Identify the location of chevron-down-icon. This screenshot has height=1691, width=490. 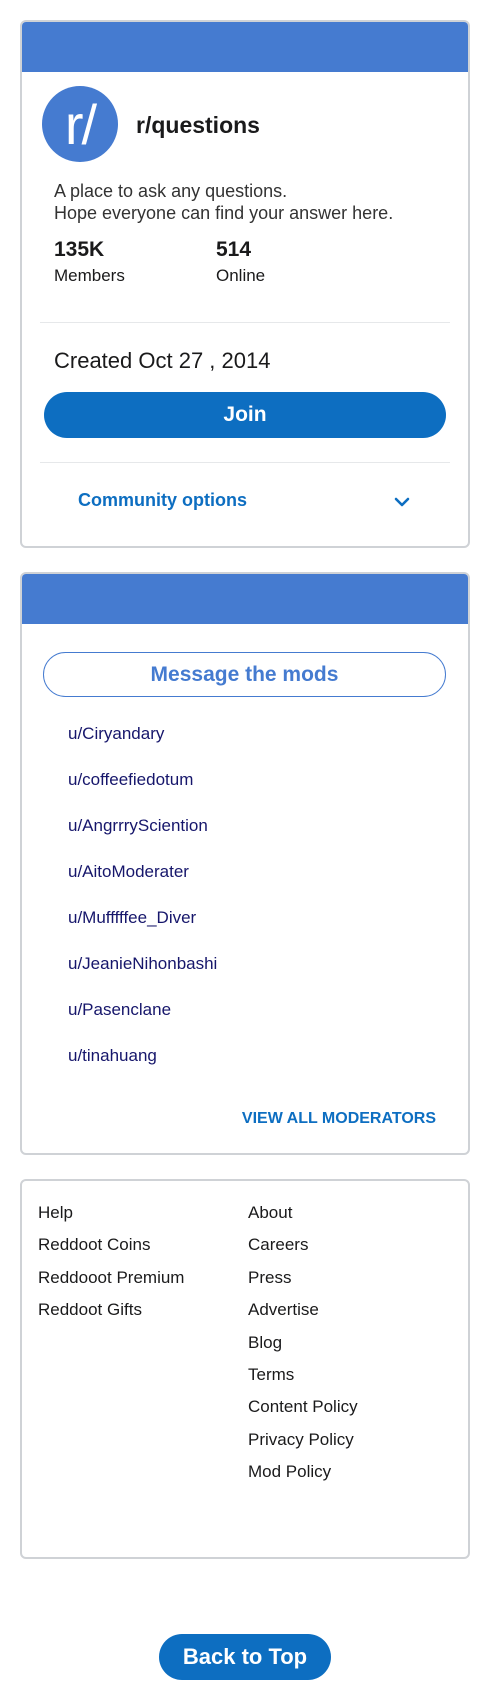
(402, 502).